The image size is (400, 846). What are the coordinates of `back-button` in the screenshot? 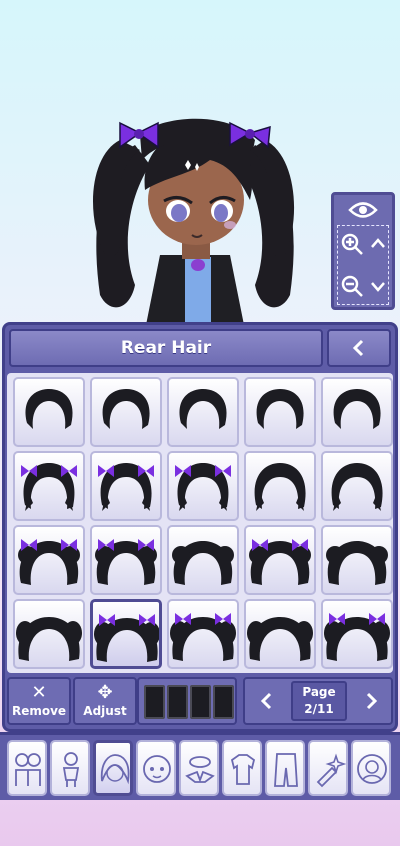 It's located at (359, 348).